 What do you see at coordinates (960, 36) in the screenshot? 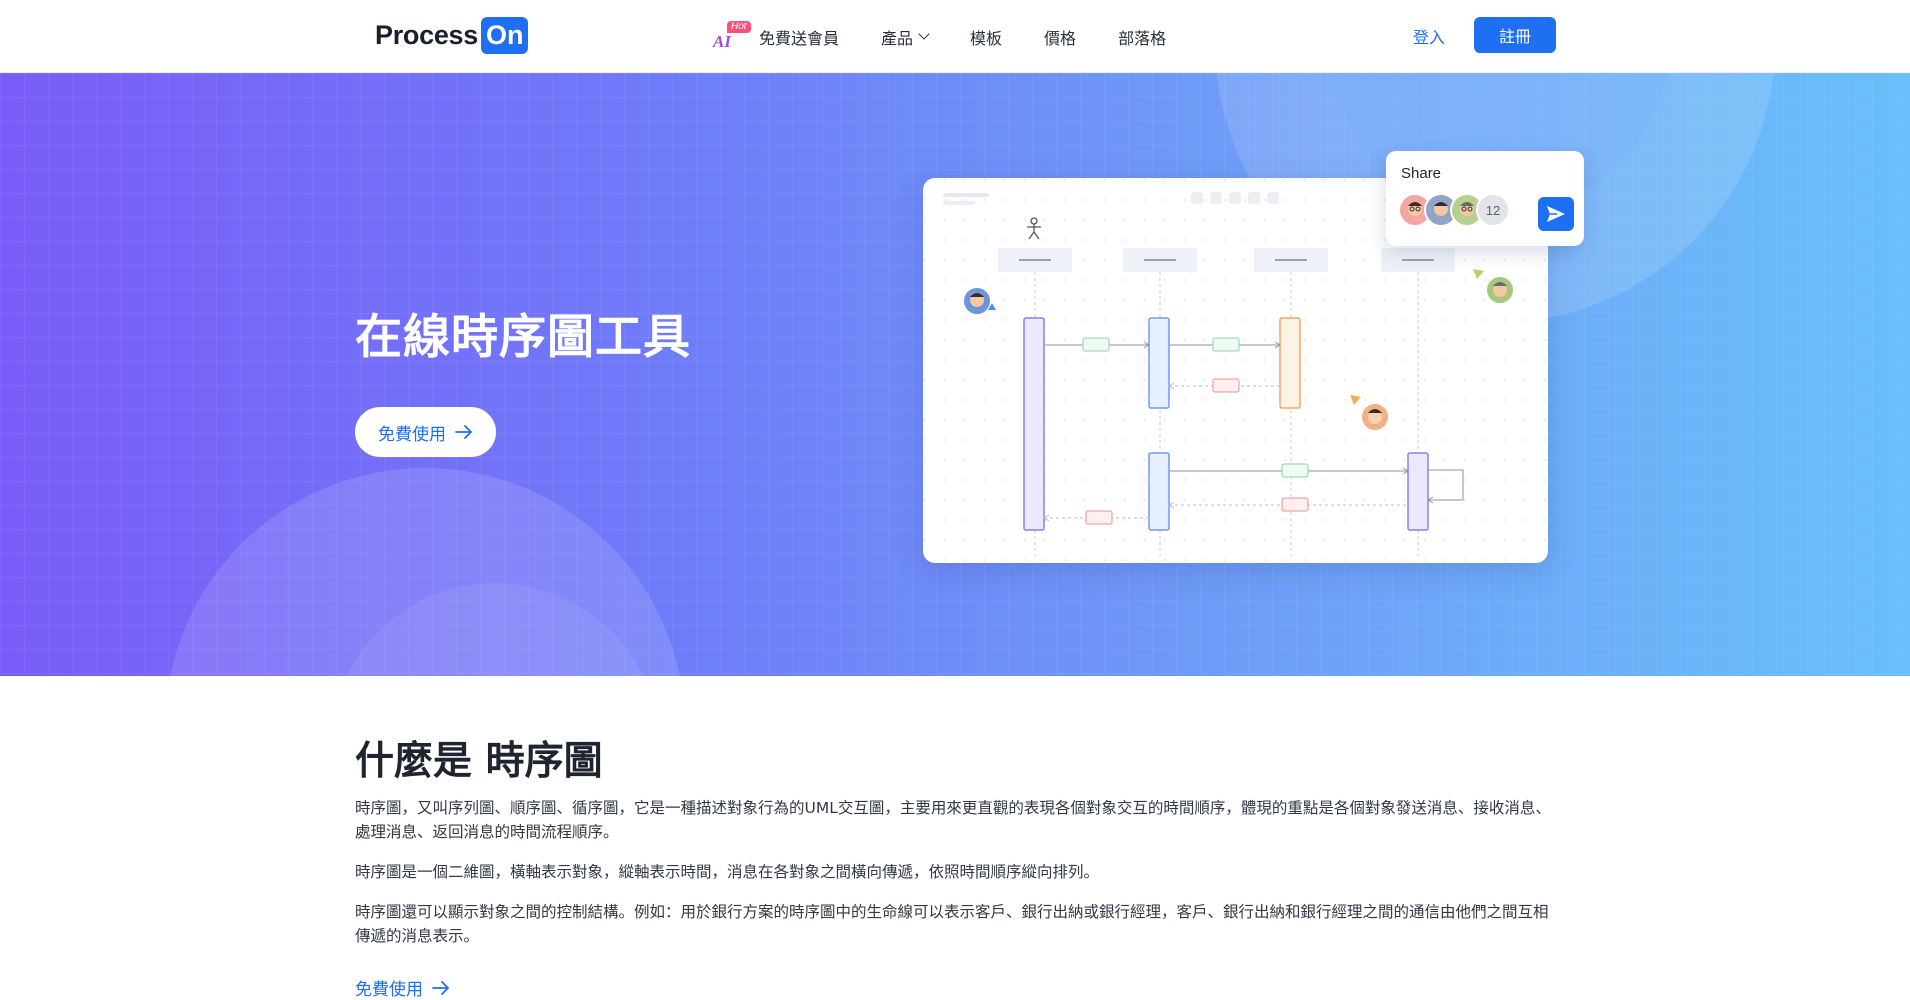
I see `main-nav: AI Hot 免費送會員 產品 模板 價格 部落格` at bounding box center [960, 36].